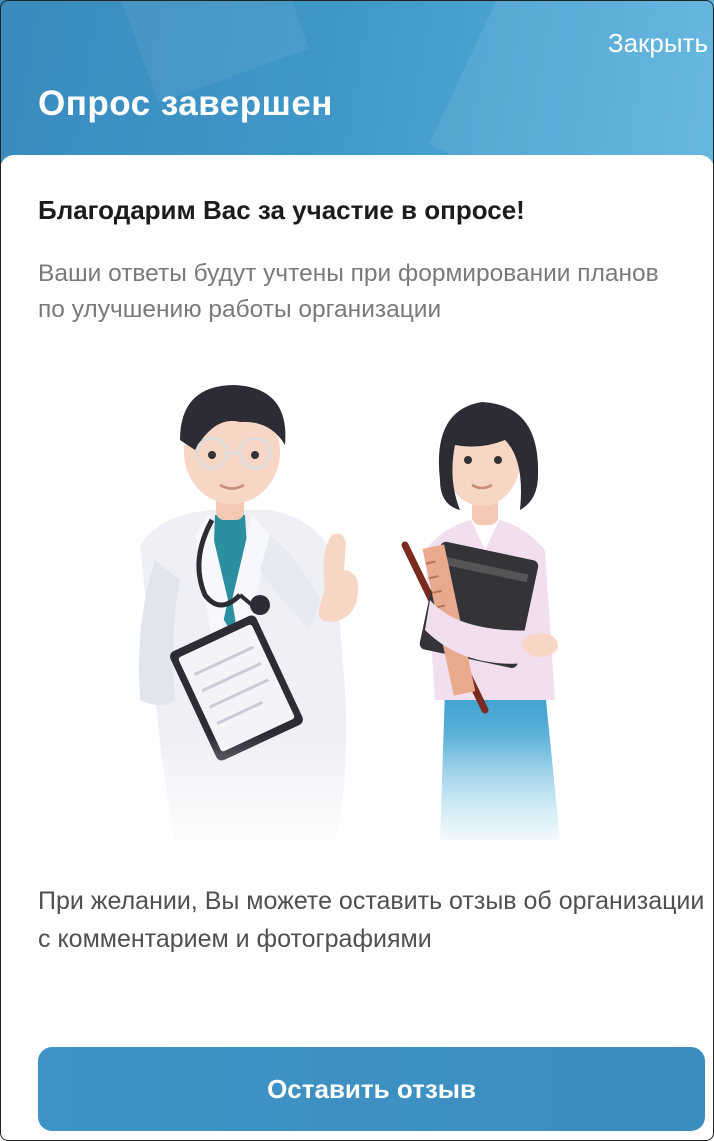 This screenshot has width=714, height=1141. What do you see at coordinates (371, 1089) in the screenshot?
I see `leave-feedback-button: Оставить отзыв` at bounding box center [371, 1089].